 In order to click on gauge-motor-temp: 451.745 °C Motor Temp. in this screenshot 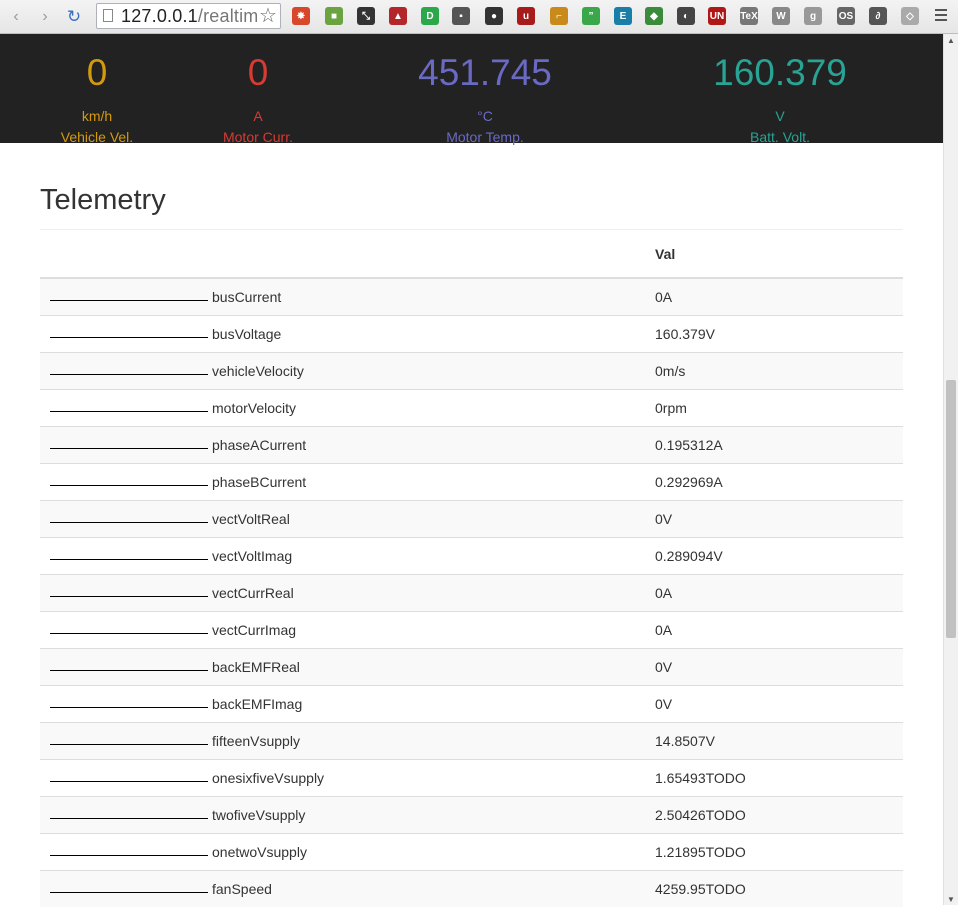, I will do `click(485, 89)`.